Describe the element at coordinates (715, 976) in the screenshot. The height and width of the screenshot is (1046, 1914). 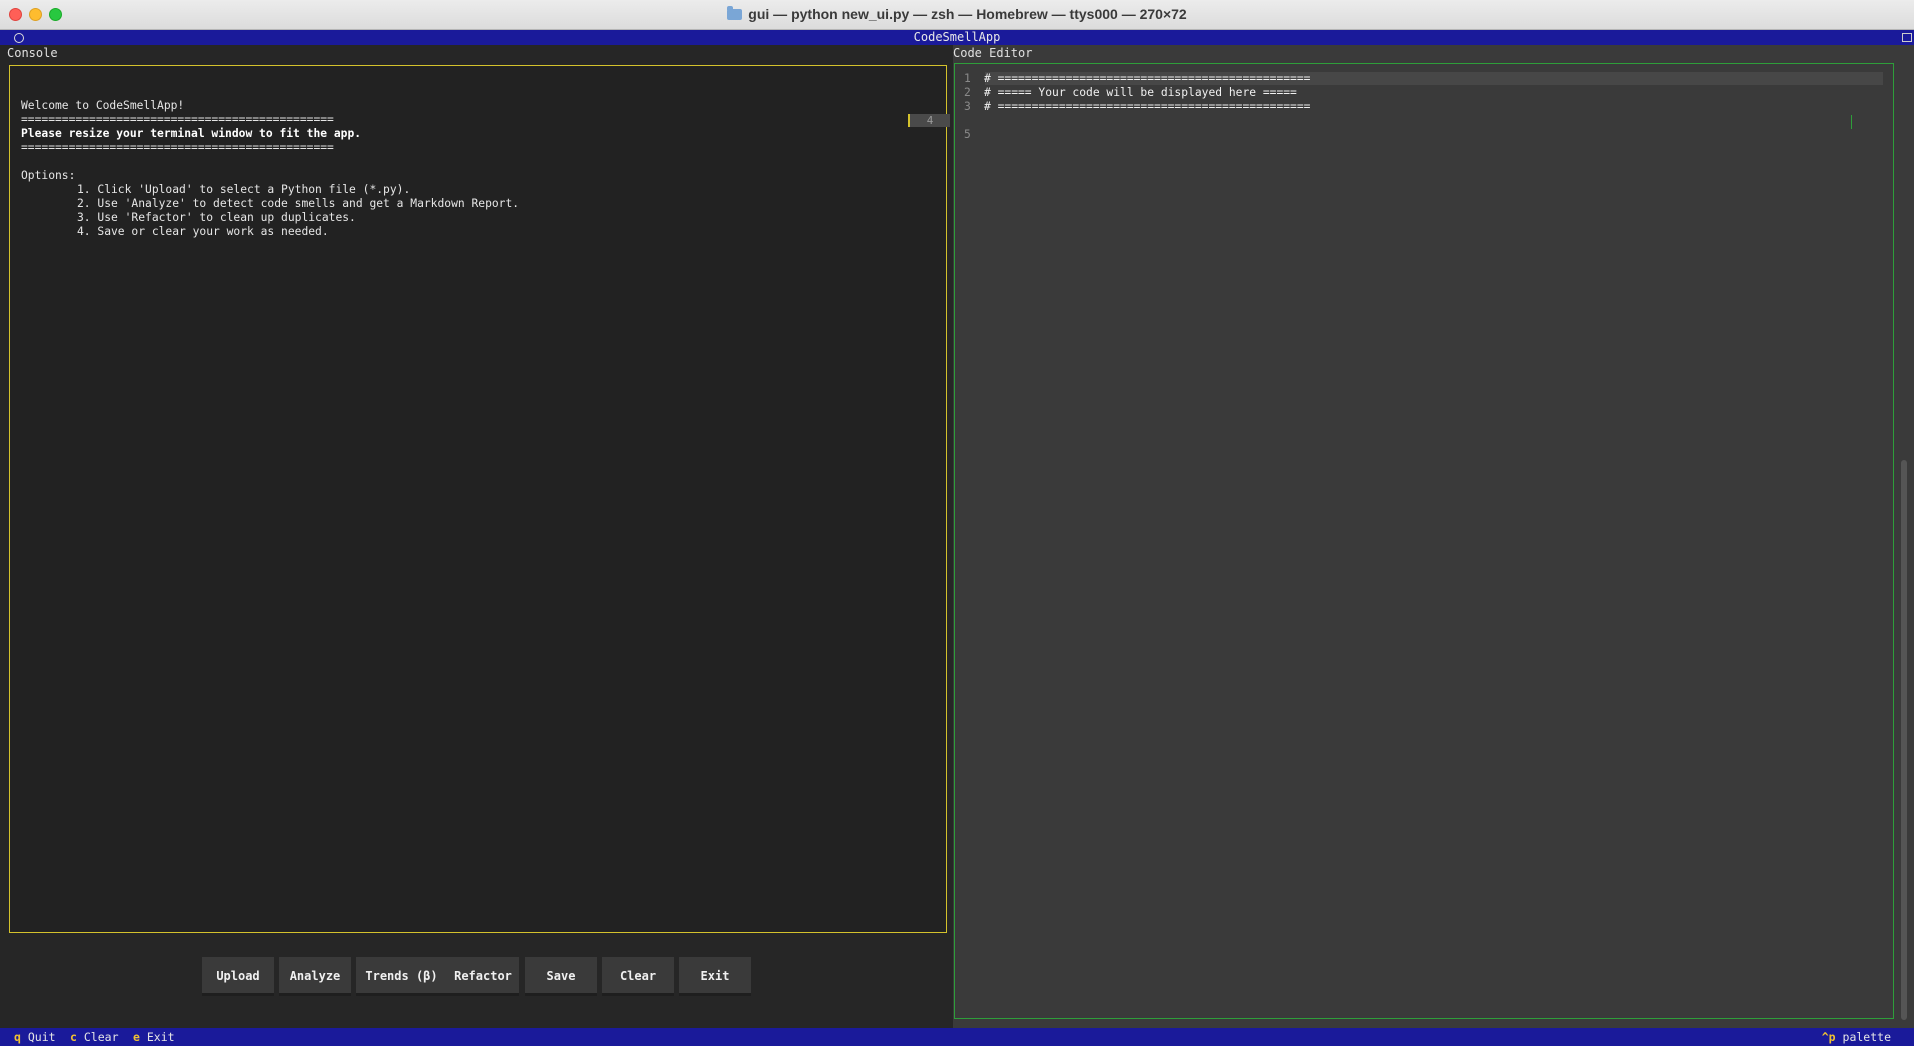
I see `exit-button: Exit` at that location.